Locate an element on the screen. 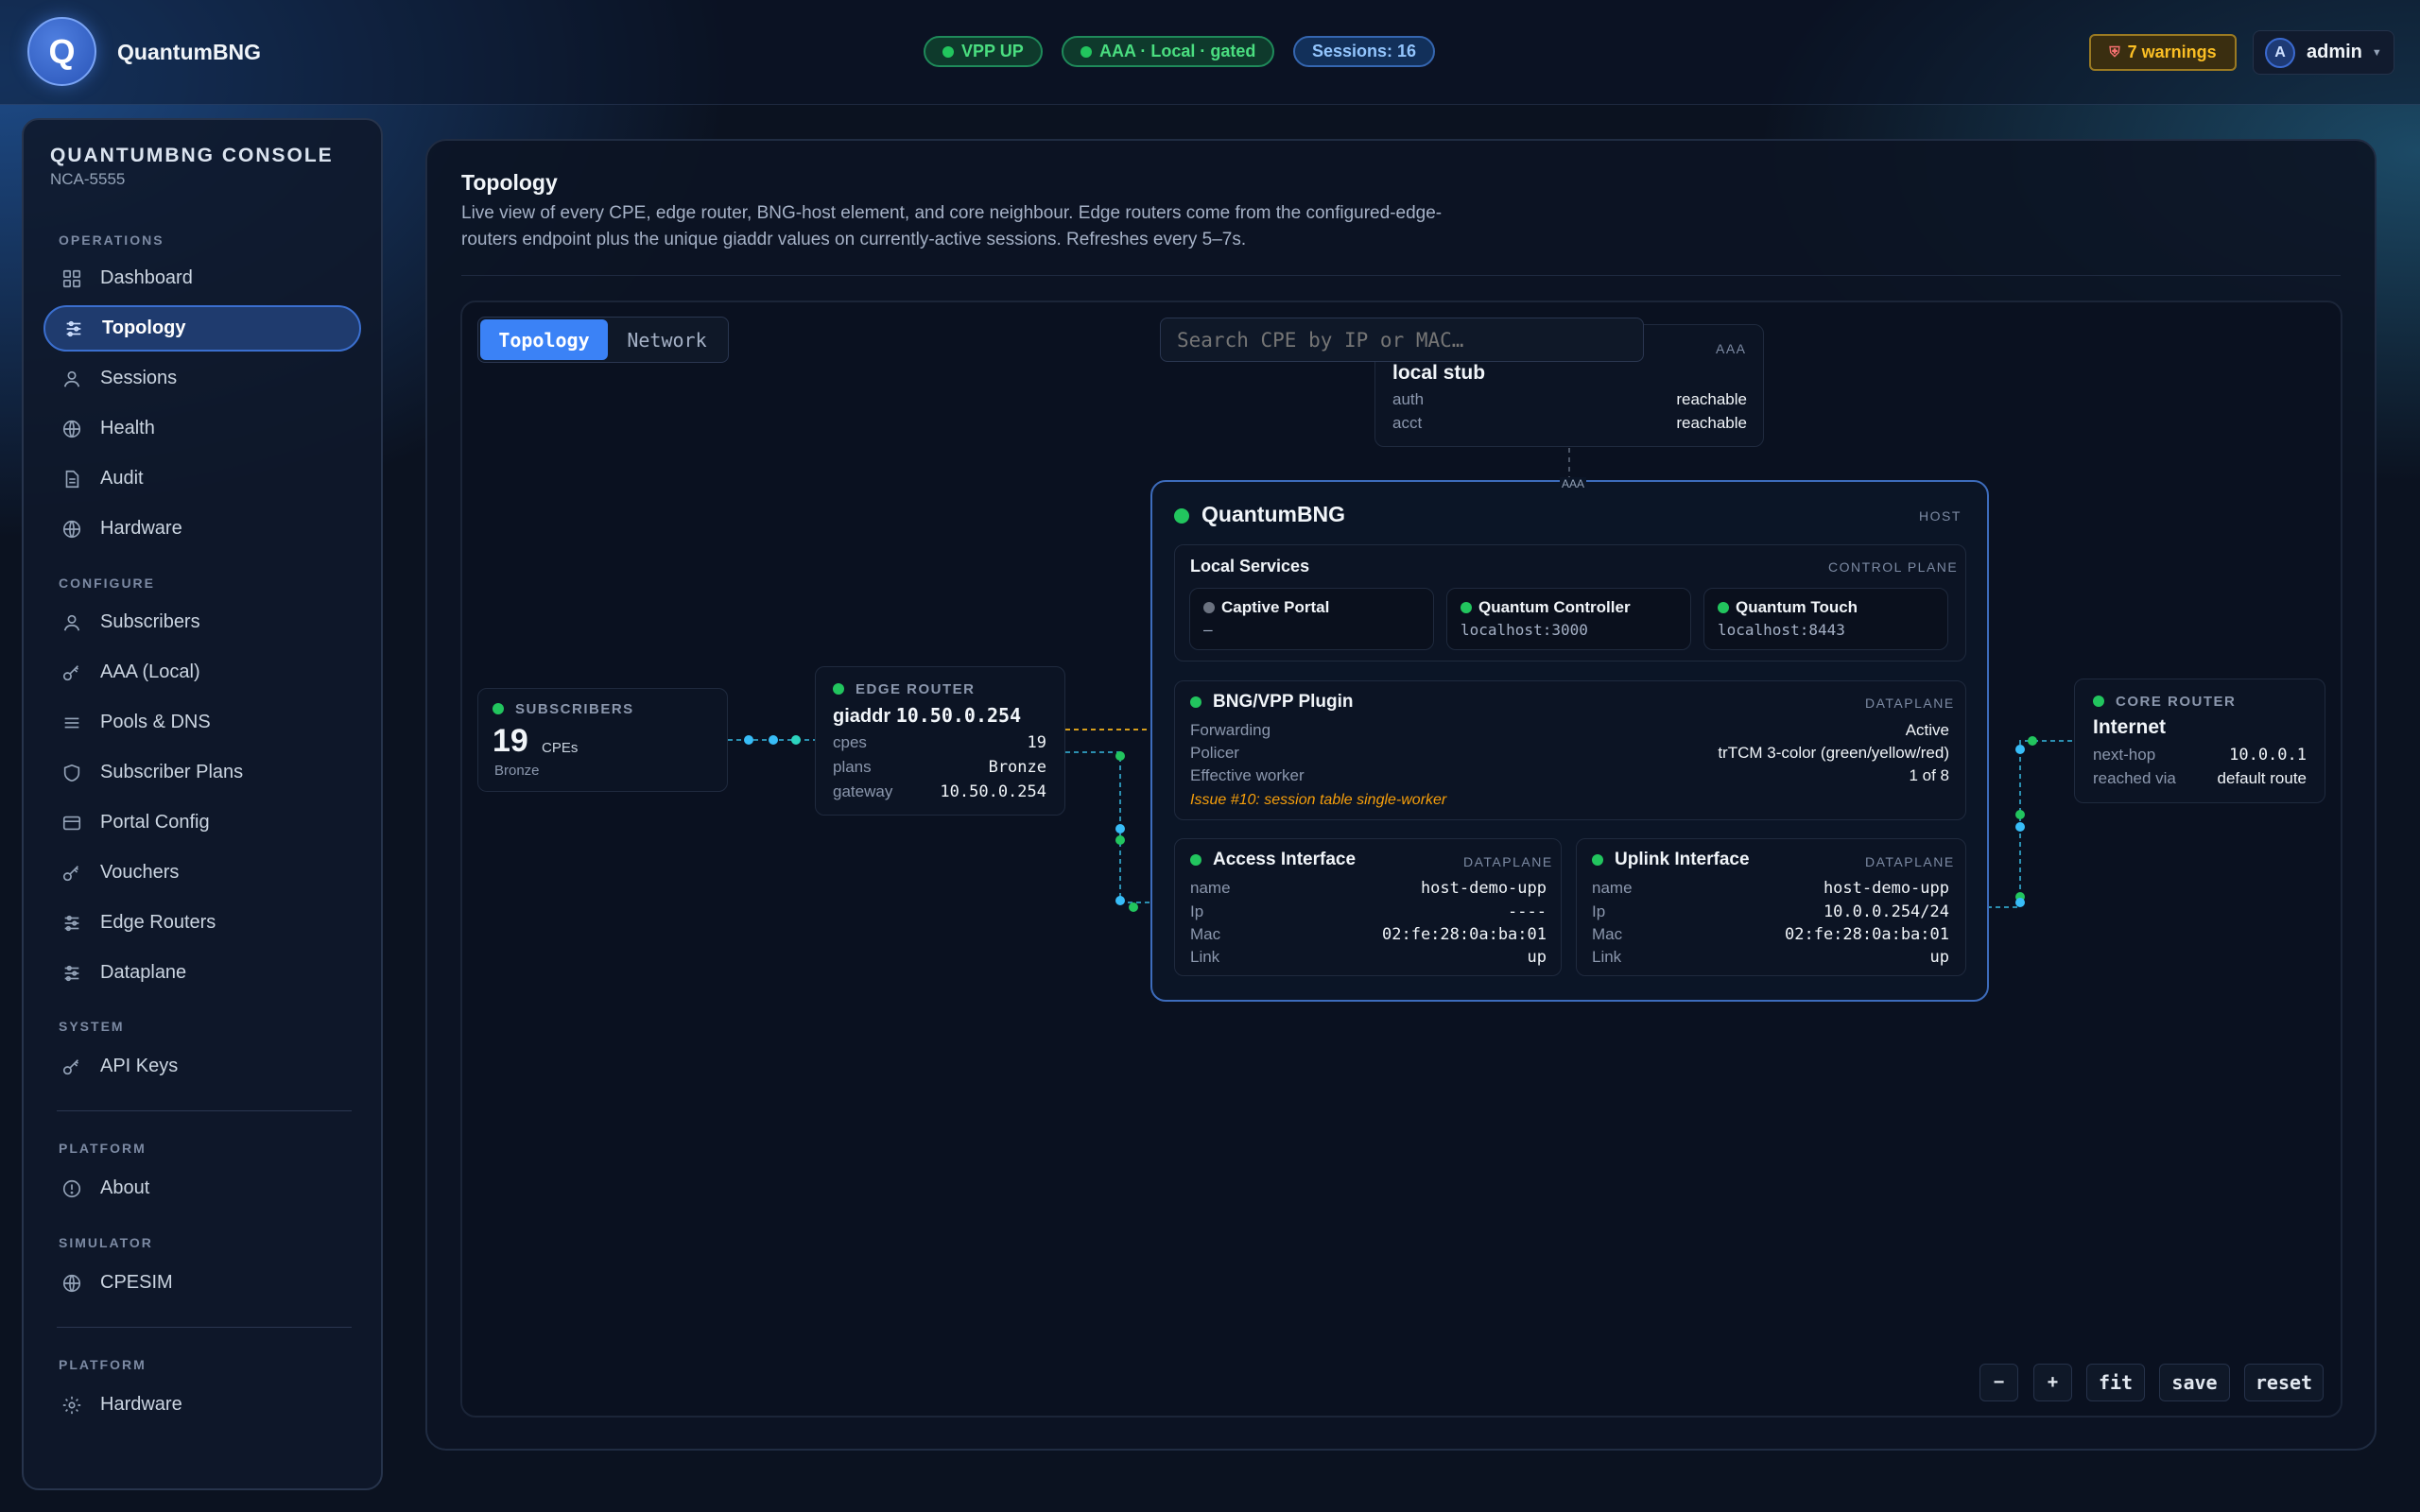  local-services-title: Local Services is located at coordinates (1250, 566).